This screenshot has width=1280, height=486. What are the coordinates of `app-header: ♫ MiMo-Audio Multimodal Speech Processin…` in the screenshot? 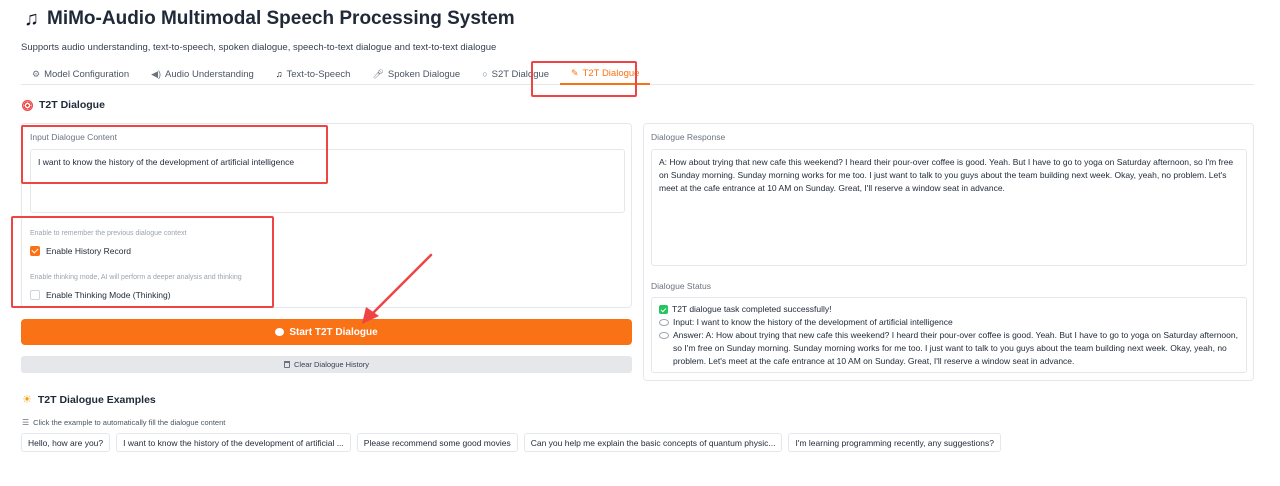 It's located at (269, 19).